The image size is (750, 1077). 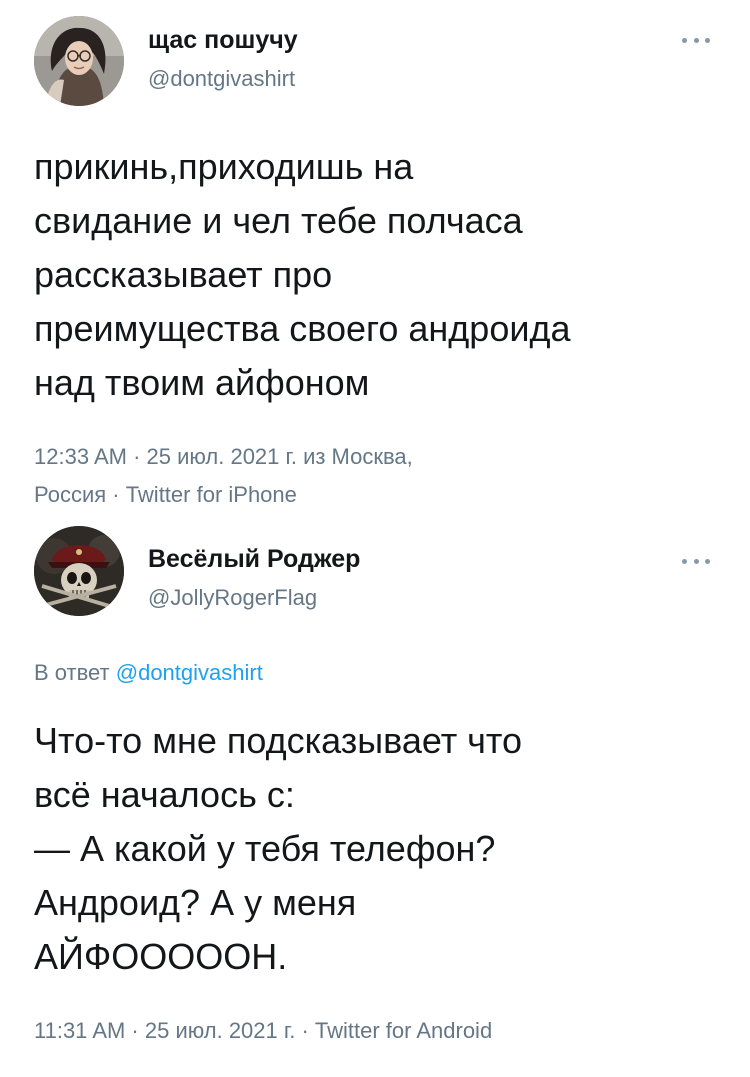 I want to click on skull-avatar-icon, so click(x=79, y=571).